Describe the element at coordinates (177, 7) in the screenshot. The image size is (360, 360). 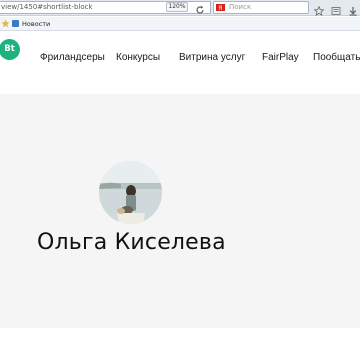
I see `zoom-indicator: 120%` at that location.